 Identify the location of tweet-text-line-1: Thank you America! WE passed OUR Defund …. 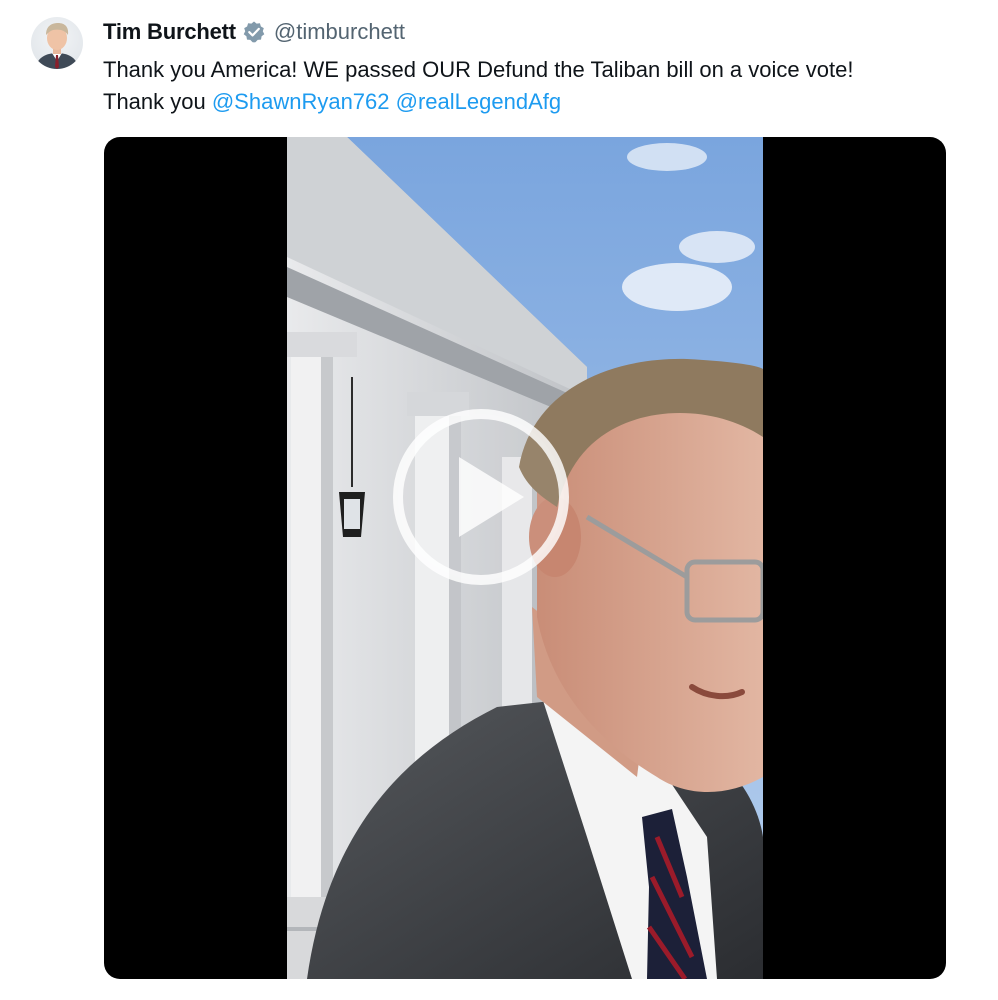
(478, 69).